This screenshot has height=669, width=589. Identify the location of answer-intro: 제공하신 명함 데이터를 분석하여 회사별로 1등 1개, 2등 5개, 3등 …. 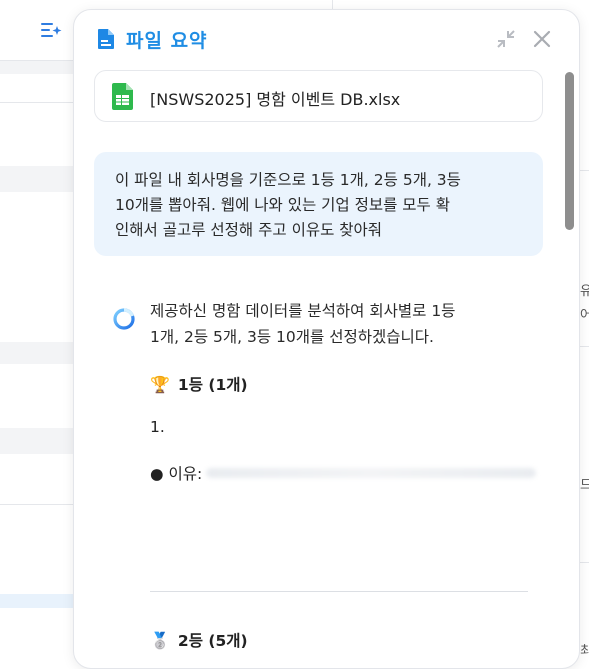
(345, 324).